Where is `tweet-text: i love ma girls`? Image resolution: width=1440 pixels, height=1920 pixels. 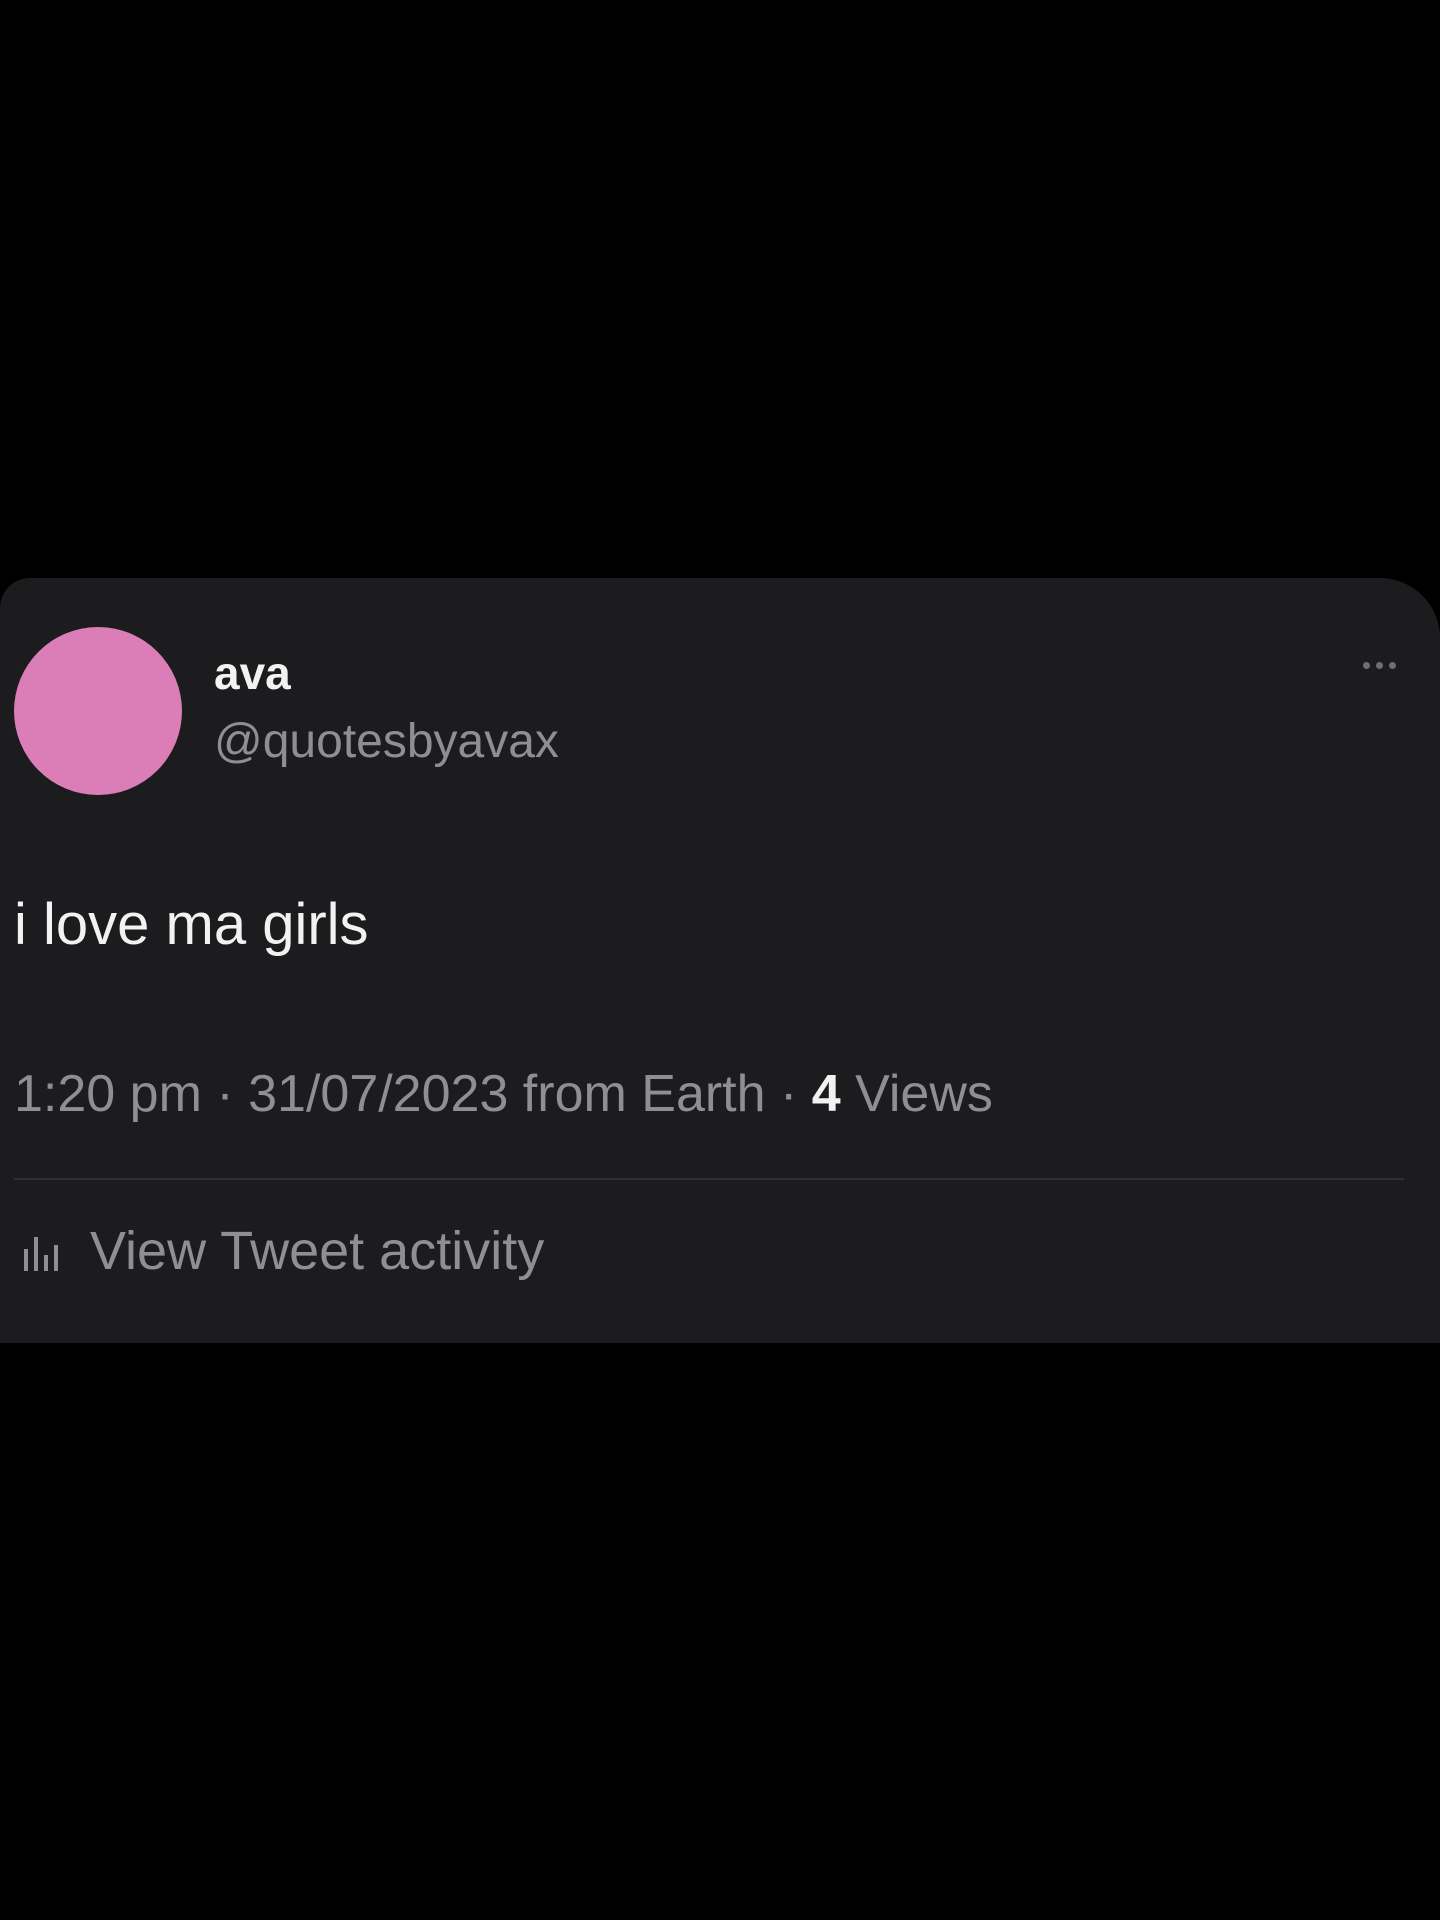 tweet-text: i love ma girls is located at coordinates (191, 924).